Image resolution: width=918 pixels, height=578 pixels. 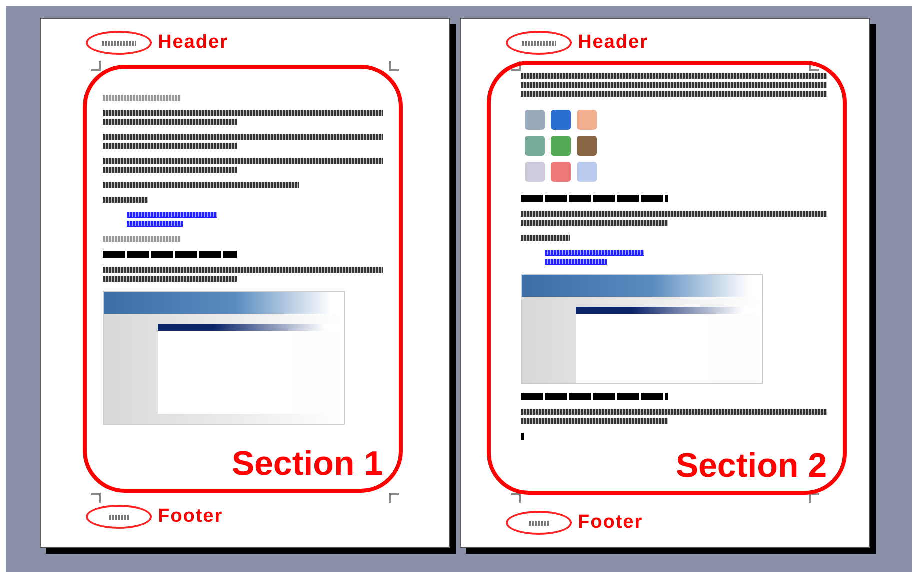 What do you see at coordinates (522, 436) in the screenshot?
I see `text-cursor` at bounding box center [522, 436].